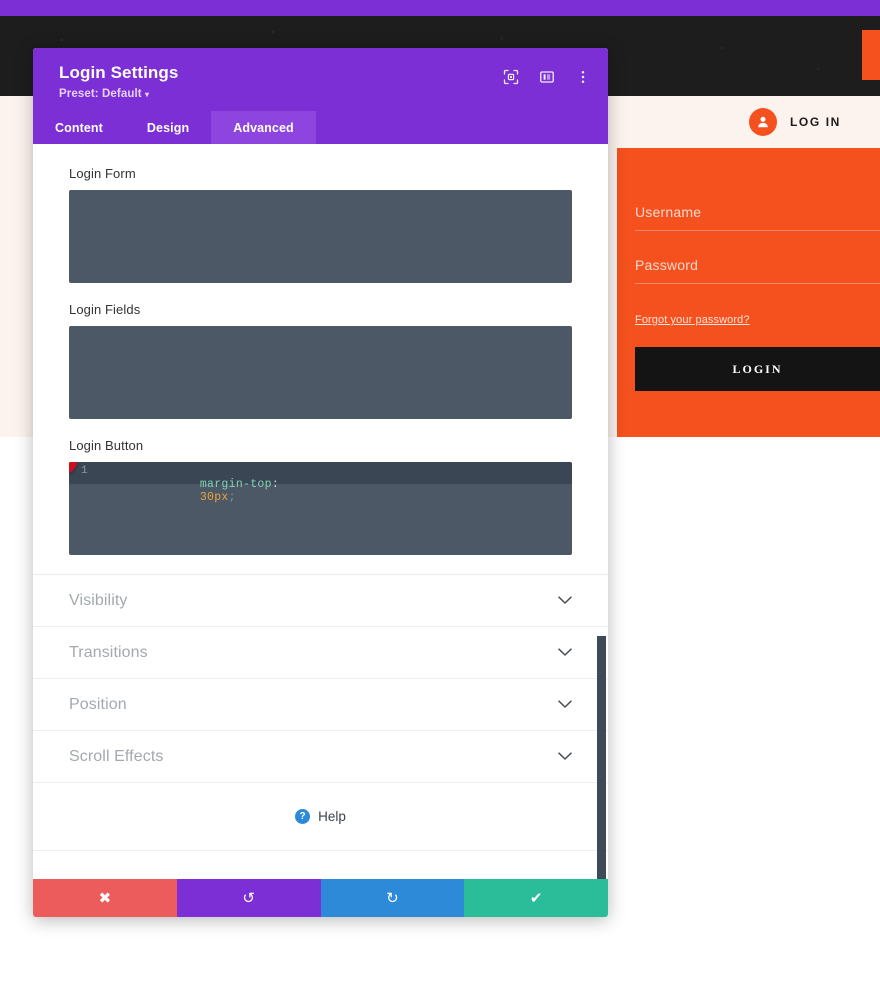  Describe the element at coordinates (511, 77) in the screenshot. I see `focus-target-icon` at that location.